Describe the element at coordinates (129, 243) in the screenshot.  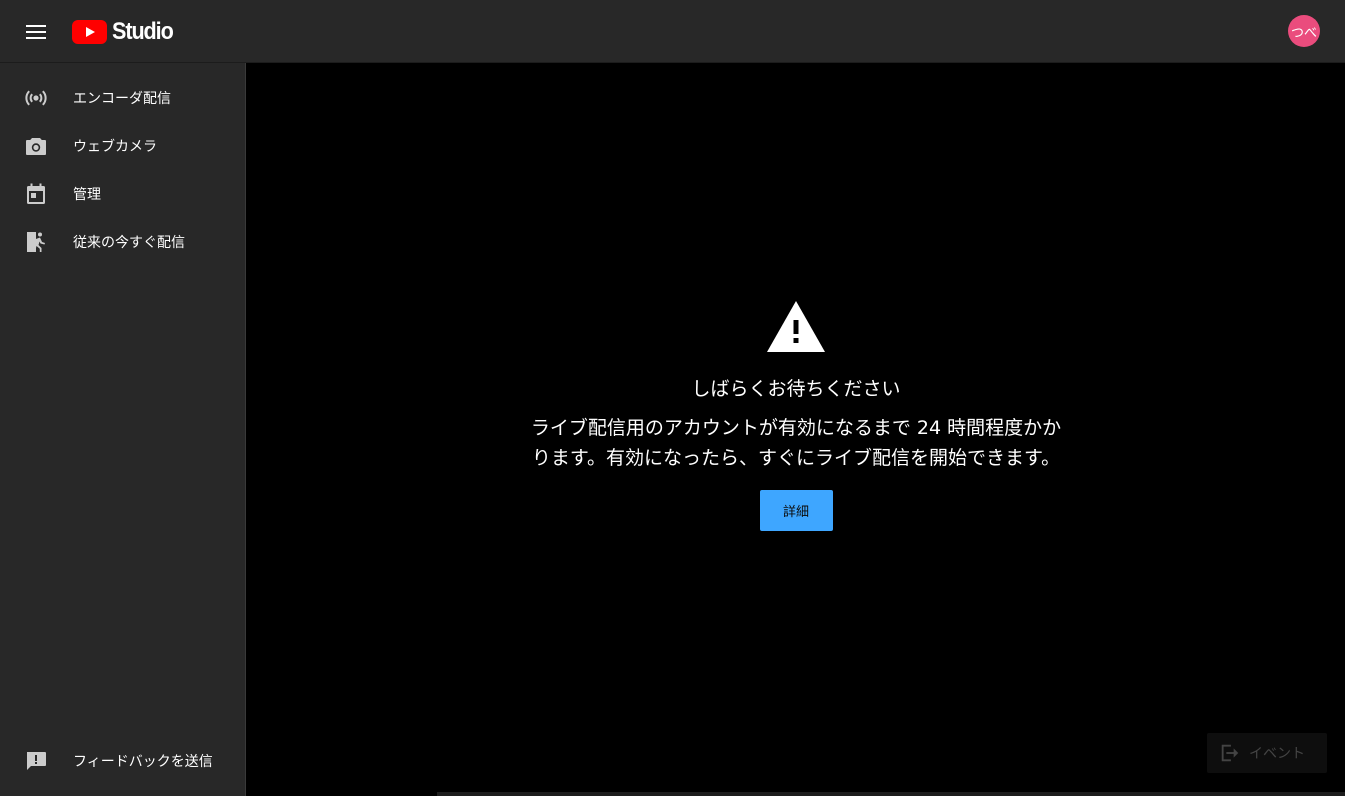
I see `sidebar-item-label: 従来の今すぐ配信` at that location.